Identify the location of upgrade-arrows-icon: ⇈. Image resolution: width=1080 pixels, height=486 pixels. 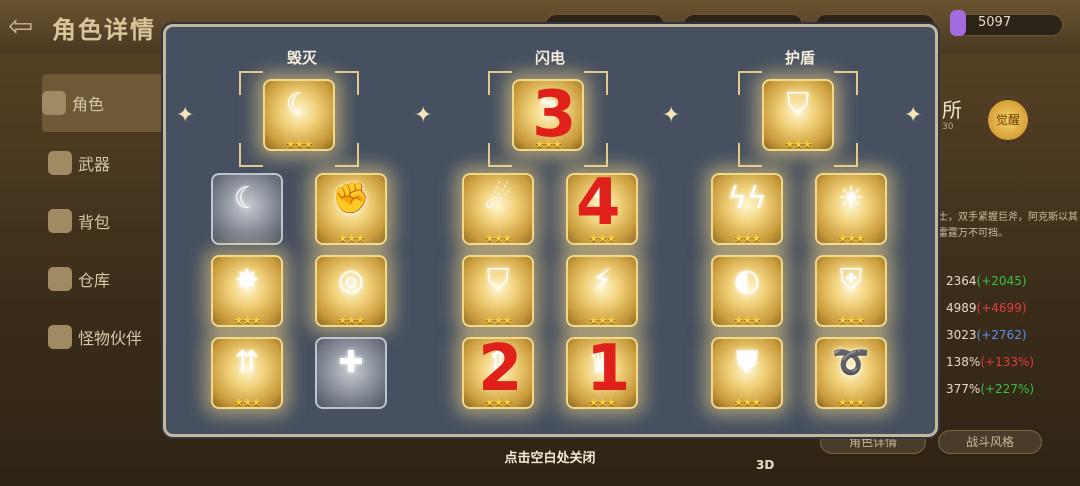
(247, 363).